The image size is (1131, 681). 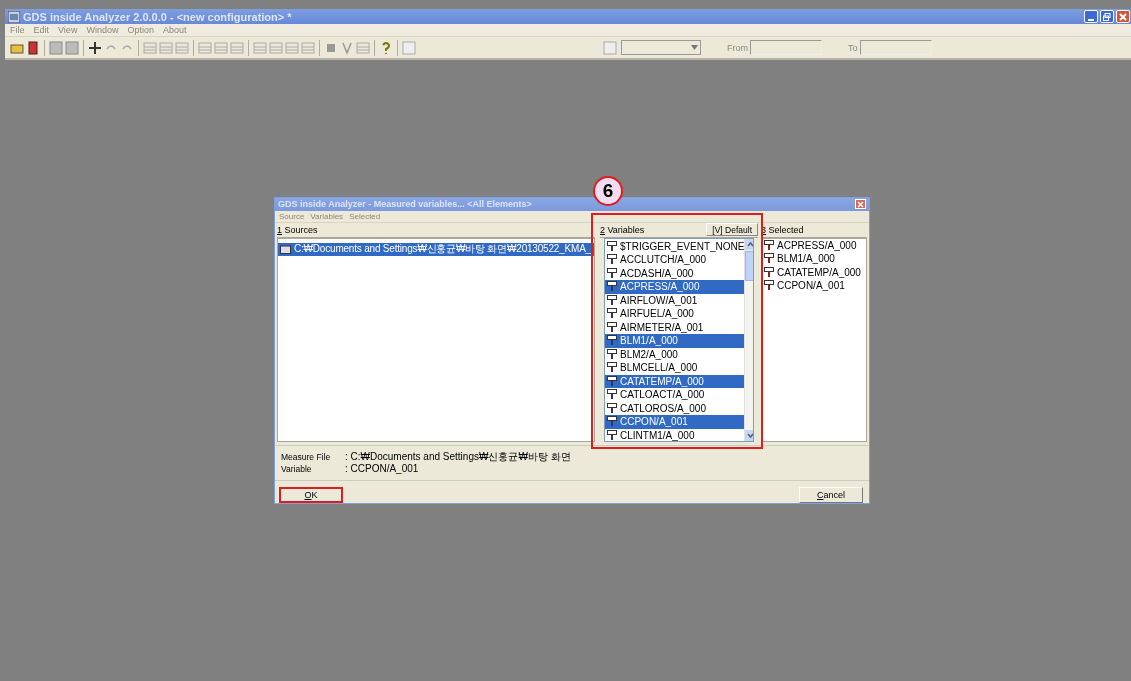 I want to click on variable-item: AIRFLOW/A_001, so click(x=675, y=300).